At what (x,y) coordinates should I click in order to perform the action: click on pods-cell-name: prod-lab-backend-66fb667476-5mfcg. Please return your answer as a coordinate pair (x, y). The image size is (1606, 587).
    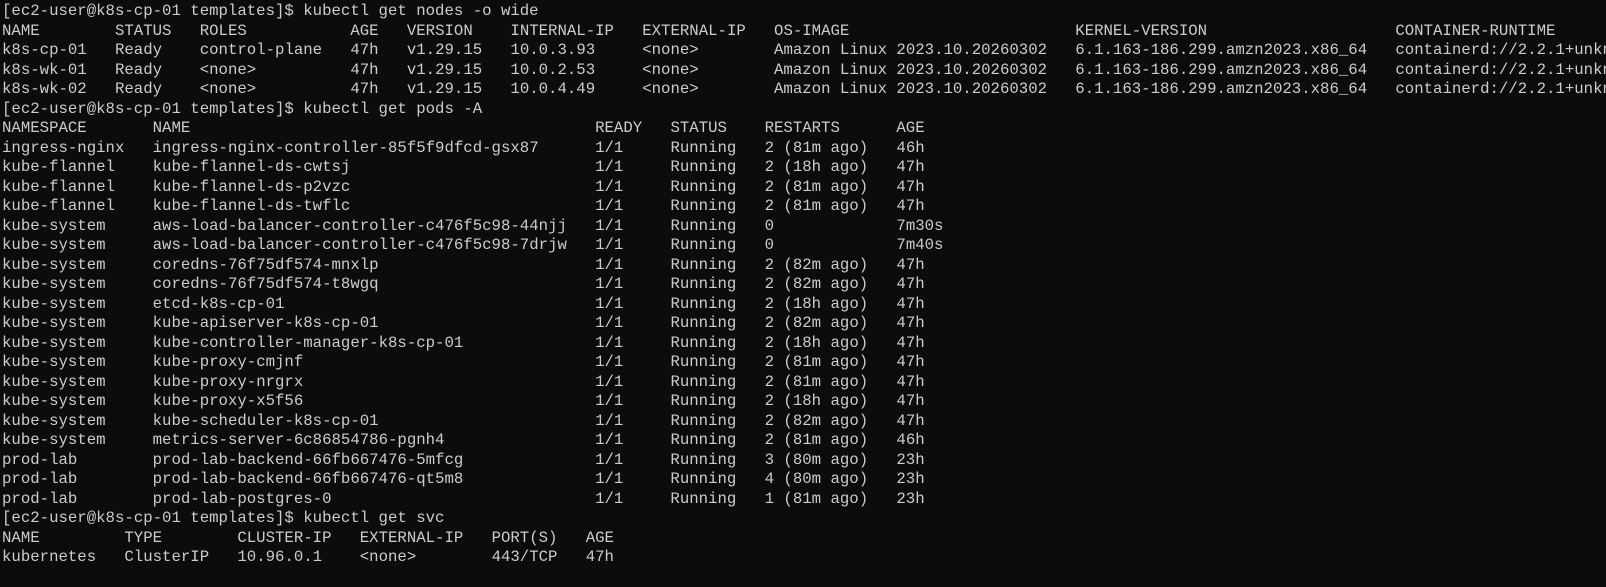
    Looking at the image, I should click on (308, 459).